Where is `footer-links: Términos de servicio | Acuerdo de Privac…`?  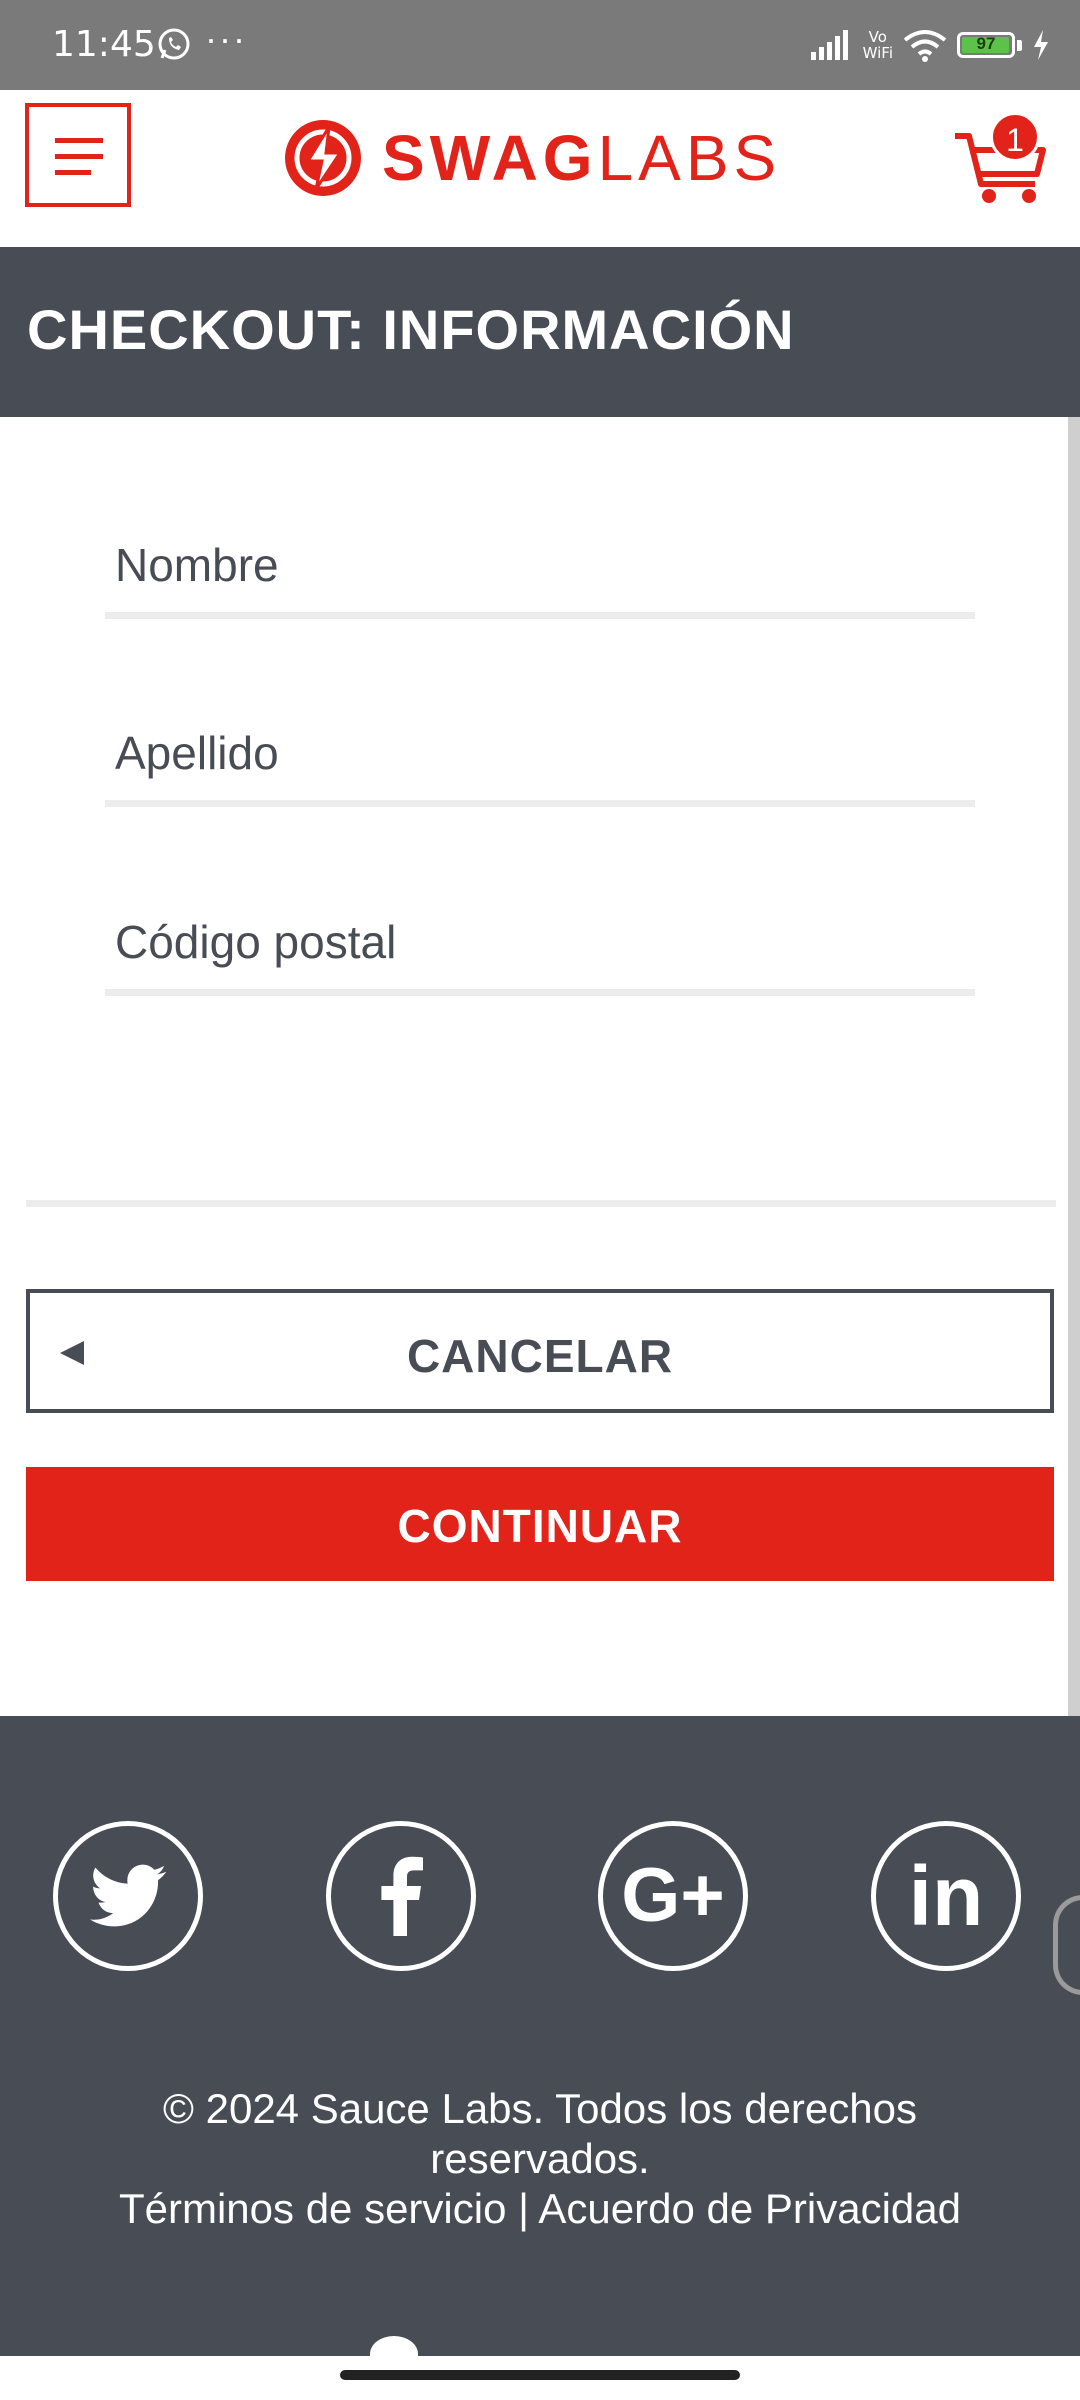
footer-links: Términos de servicio | Acuerdo de Privac… is located at coordinates (540, 2209).